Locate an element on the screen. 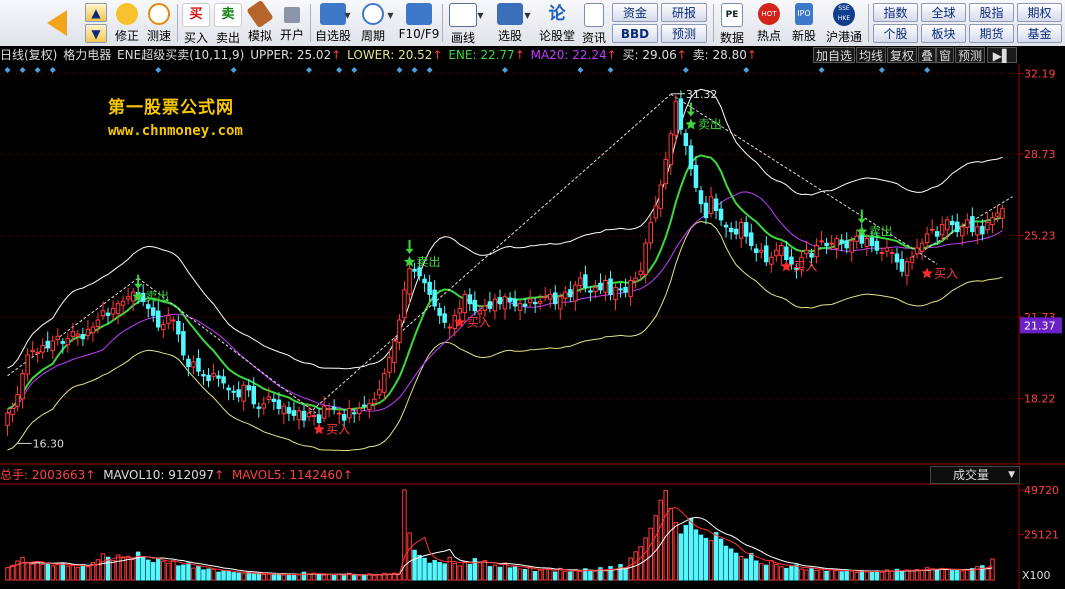  buy-value: 买: 29.06 is located at coordinates (649, 55).